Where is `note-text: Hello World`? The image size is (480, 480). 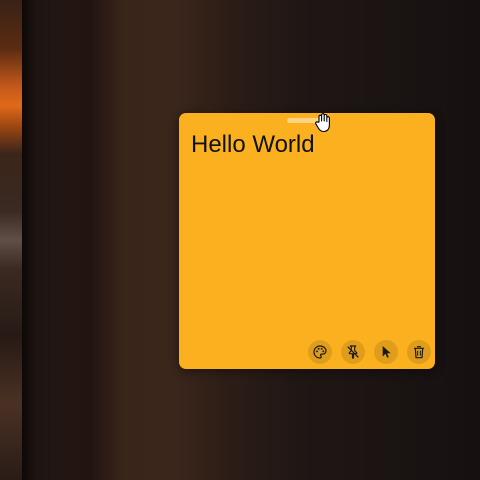
note-text: Hello World is located at coordinates (253, 145).